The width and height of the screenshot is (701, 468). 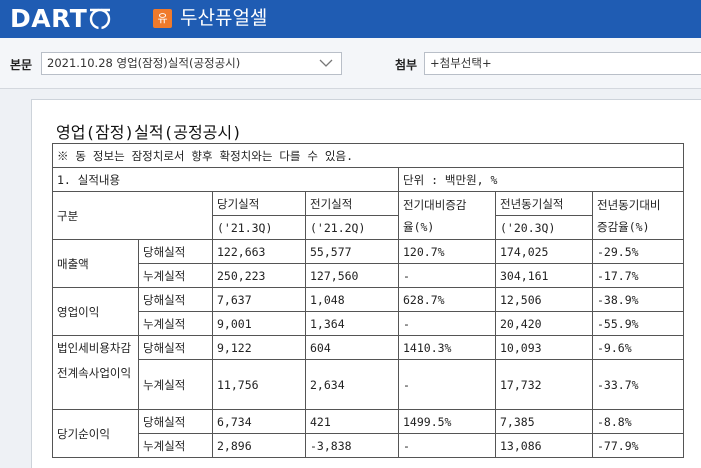 I want to click on table-row: 누계실적 9,001 1,364 - 20,420 -55.9%, so click(x=368, y=323).